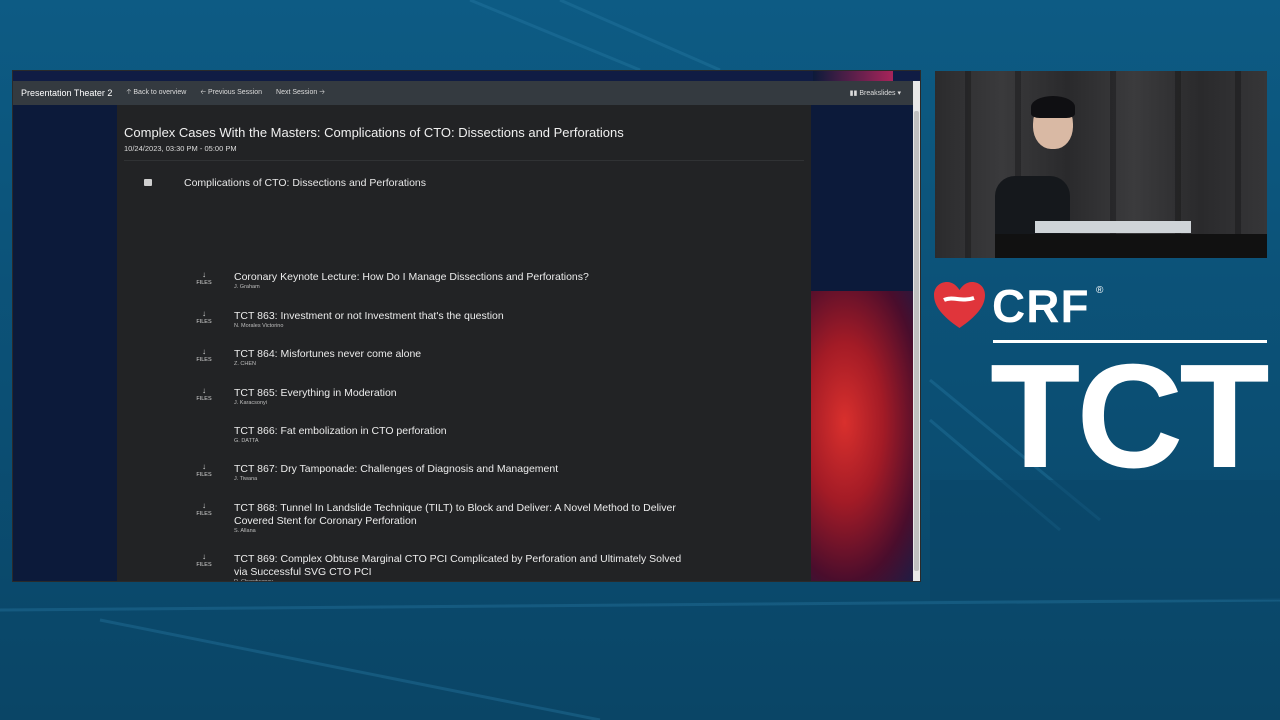  What do you see at coordinates (203, 92) in the screenshot?
I see `arrow-left-icon: 🡠` at bounding box center [203, 92].